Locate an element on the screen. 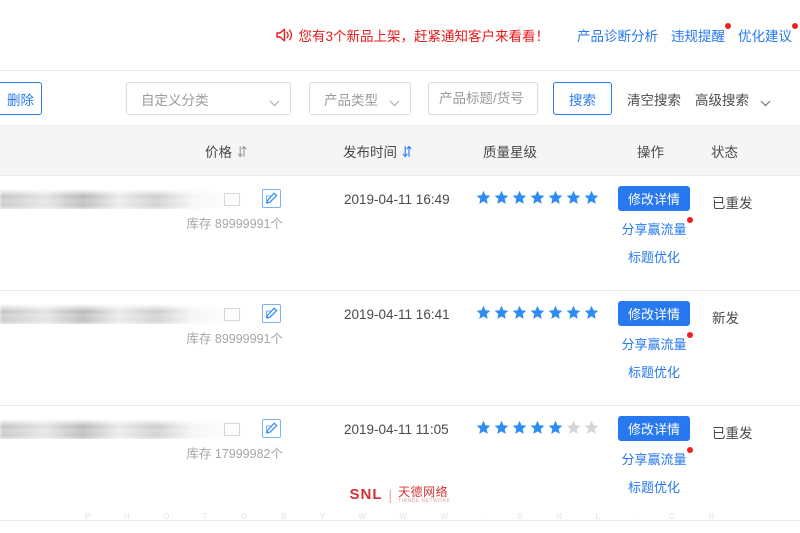  notice-inner: 您有3个新品上架，赶紧通知客户来看看！ 产品诊断分析 违规提醒 优化建议 is located at coordinates (536, 34).